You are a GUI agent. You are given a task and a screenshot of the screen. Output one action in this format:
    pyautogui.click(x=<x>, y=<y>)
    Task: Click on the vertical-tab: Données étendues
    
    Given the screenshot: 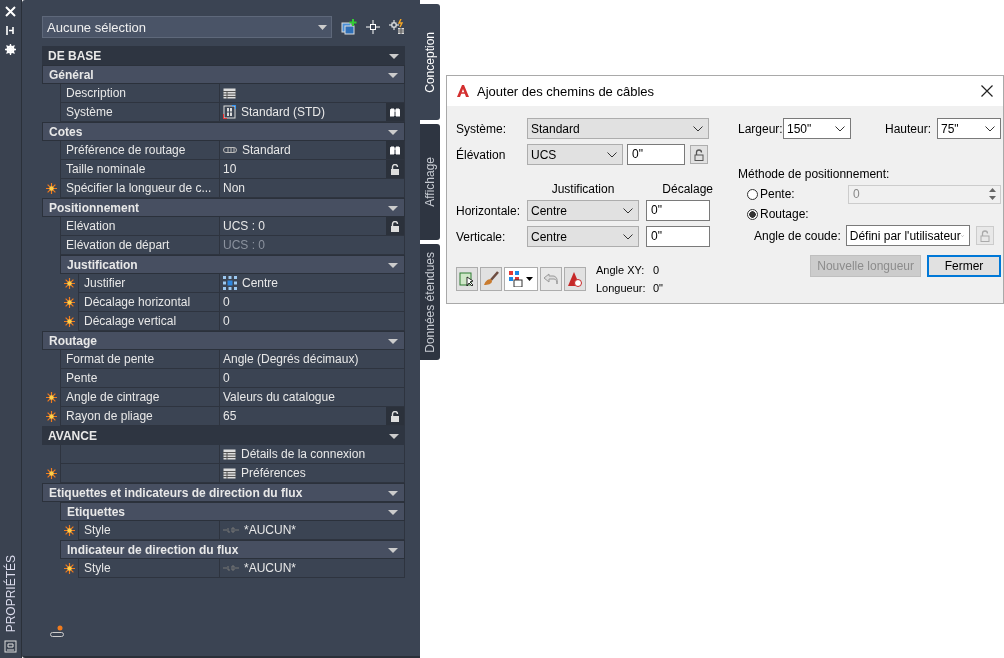 What is the action you would take?
    pyautogui.click(x=430, y=302)
    